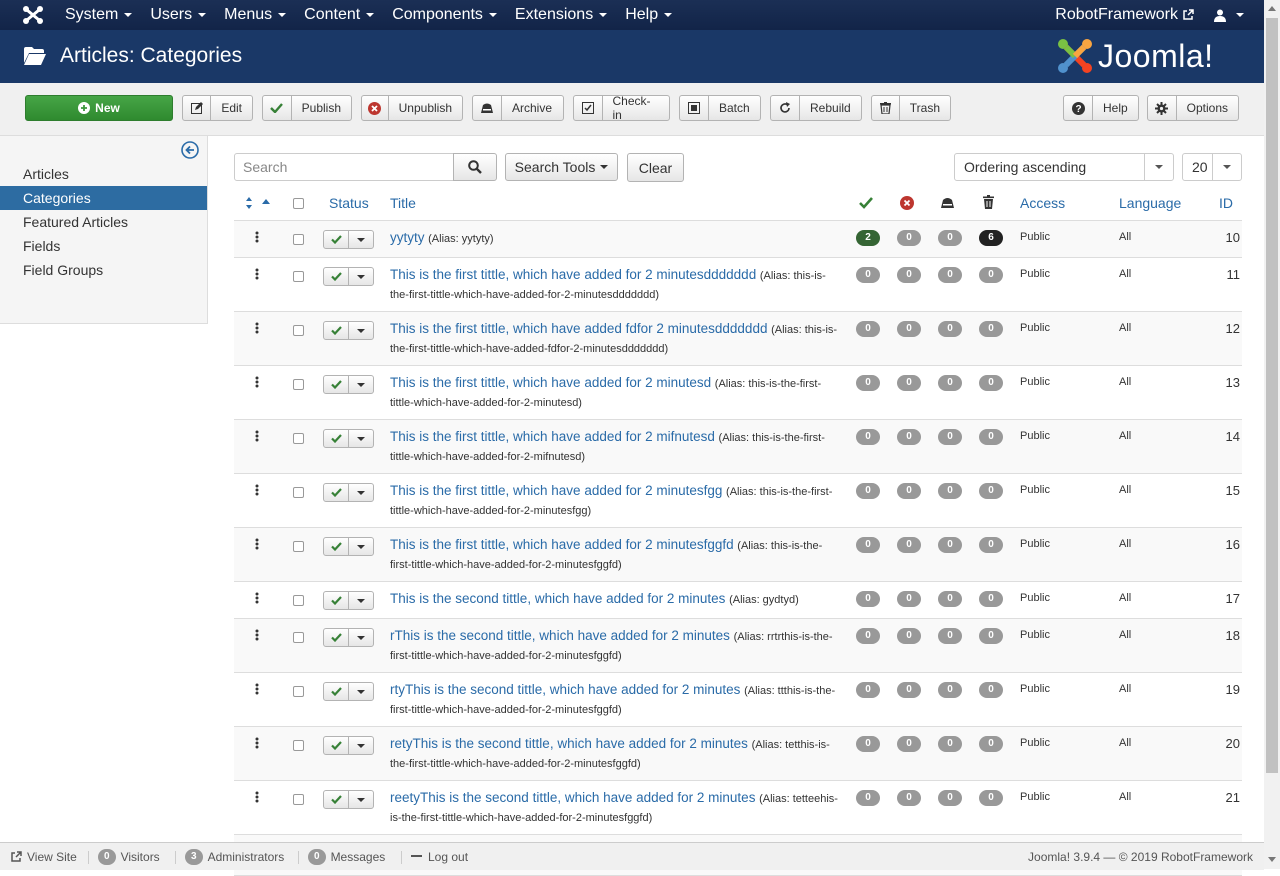  What do you see at coordinates (991, 238) in the screenshot?
I see `trashed-count-badge: 6` at bounding box center [991, 238].